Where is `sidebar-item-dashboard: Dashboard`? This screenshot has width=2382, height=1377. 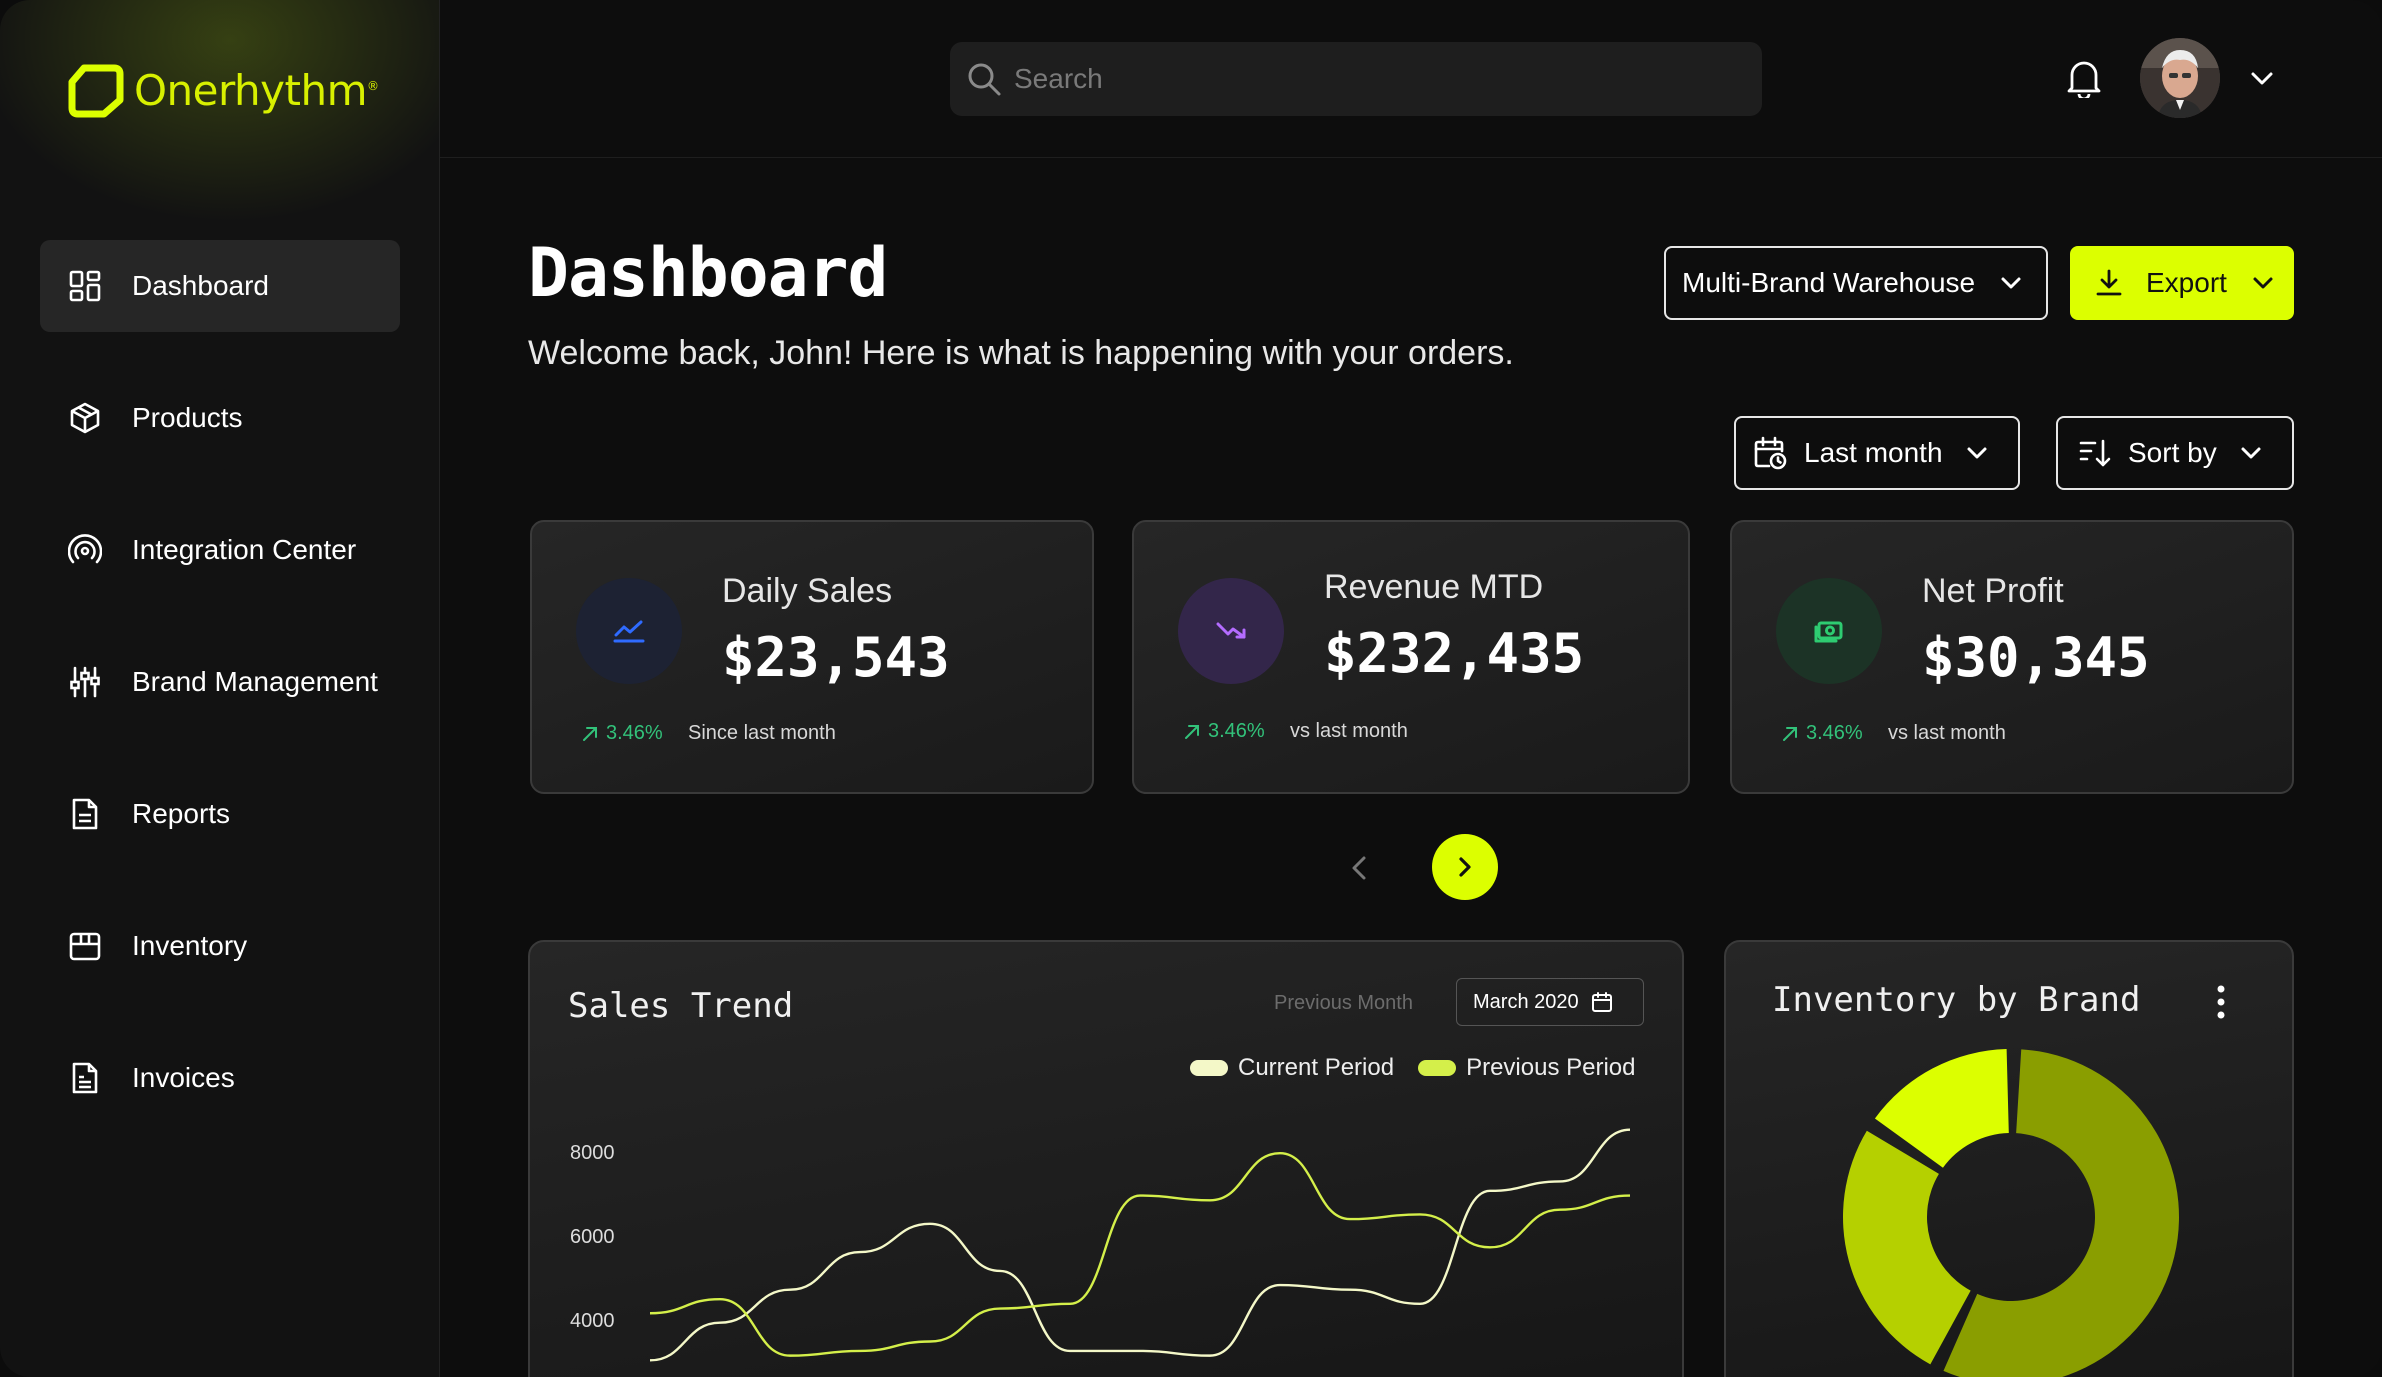
sidebar-item-dashboard: Dashboard is located at coordinates (220, 286).